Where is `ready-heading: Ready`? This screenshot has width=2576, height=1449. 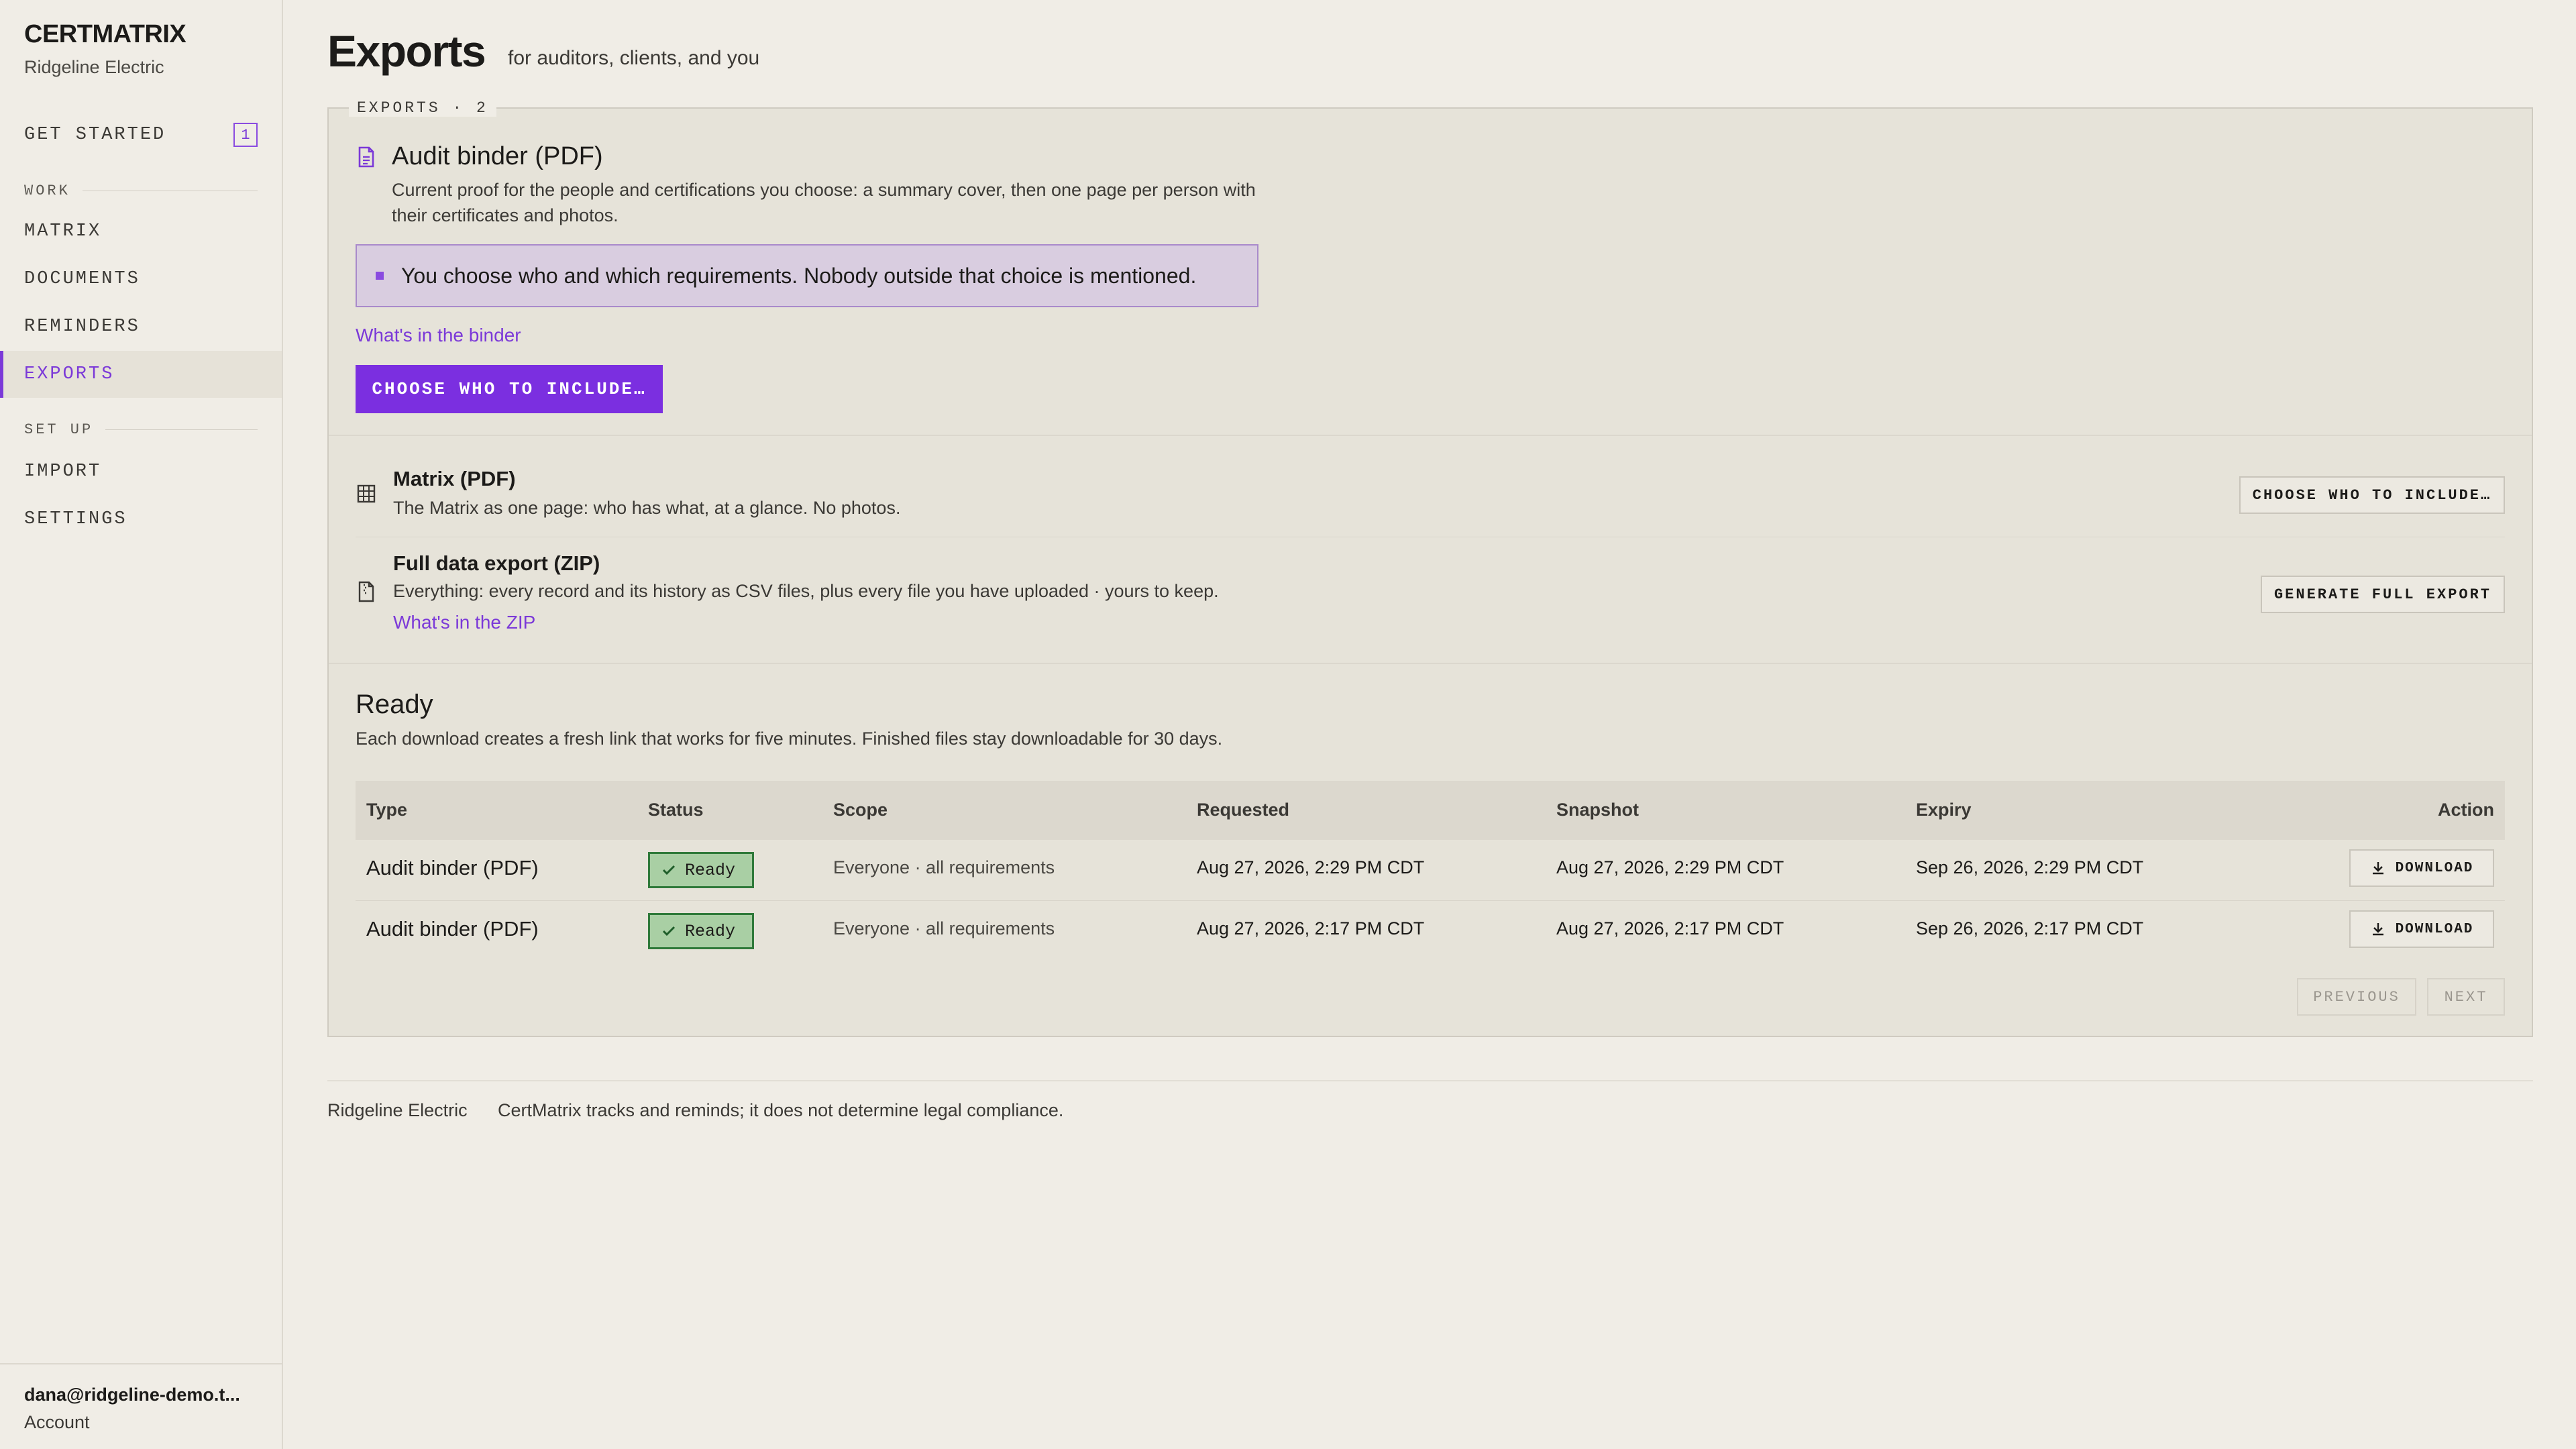
ready-heading: Ready is located at coordinates (394, 704).